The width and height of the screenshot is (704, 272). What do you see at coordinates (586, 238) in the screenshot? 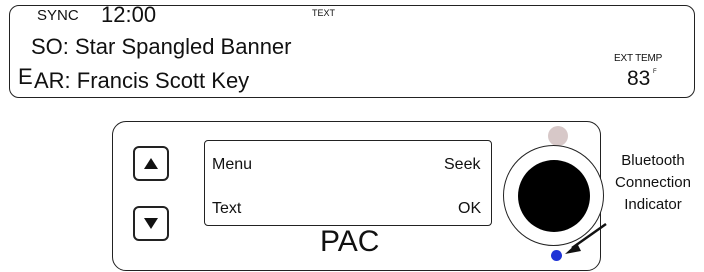
I see `callout-arrow` at bounding box center [586, 238].